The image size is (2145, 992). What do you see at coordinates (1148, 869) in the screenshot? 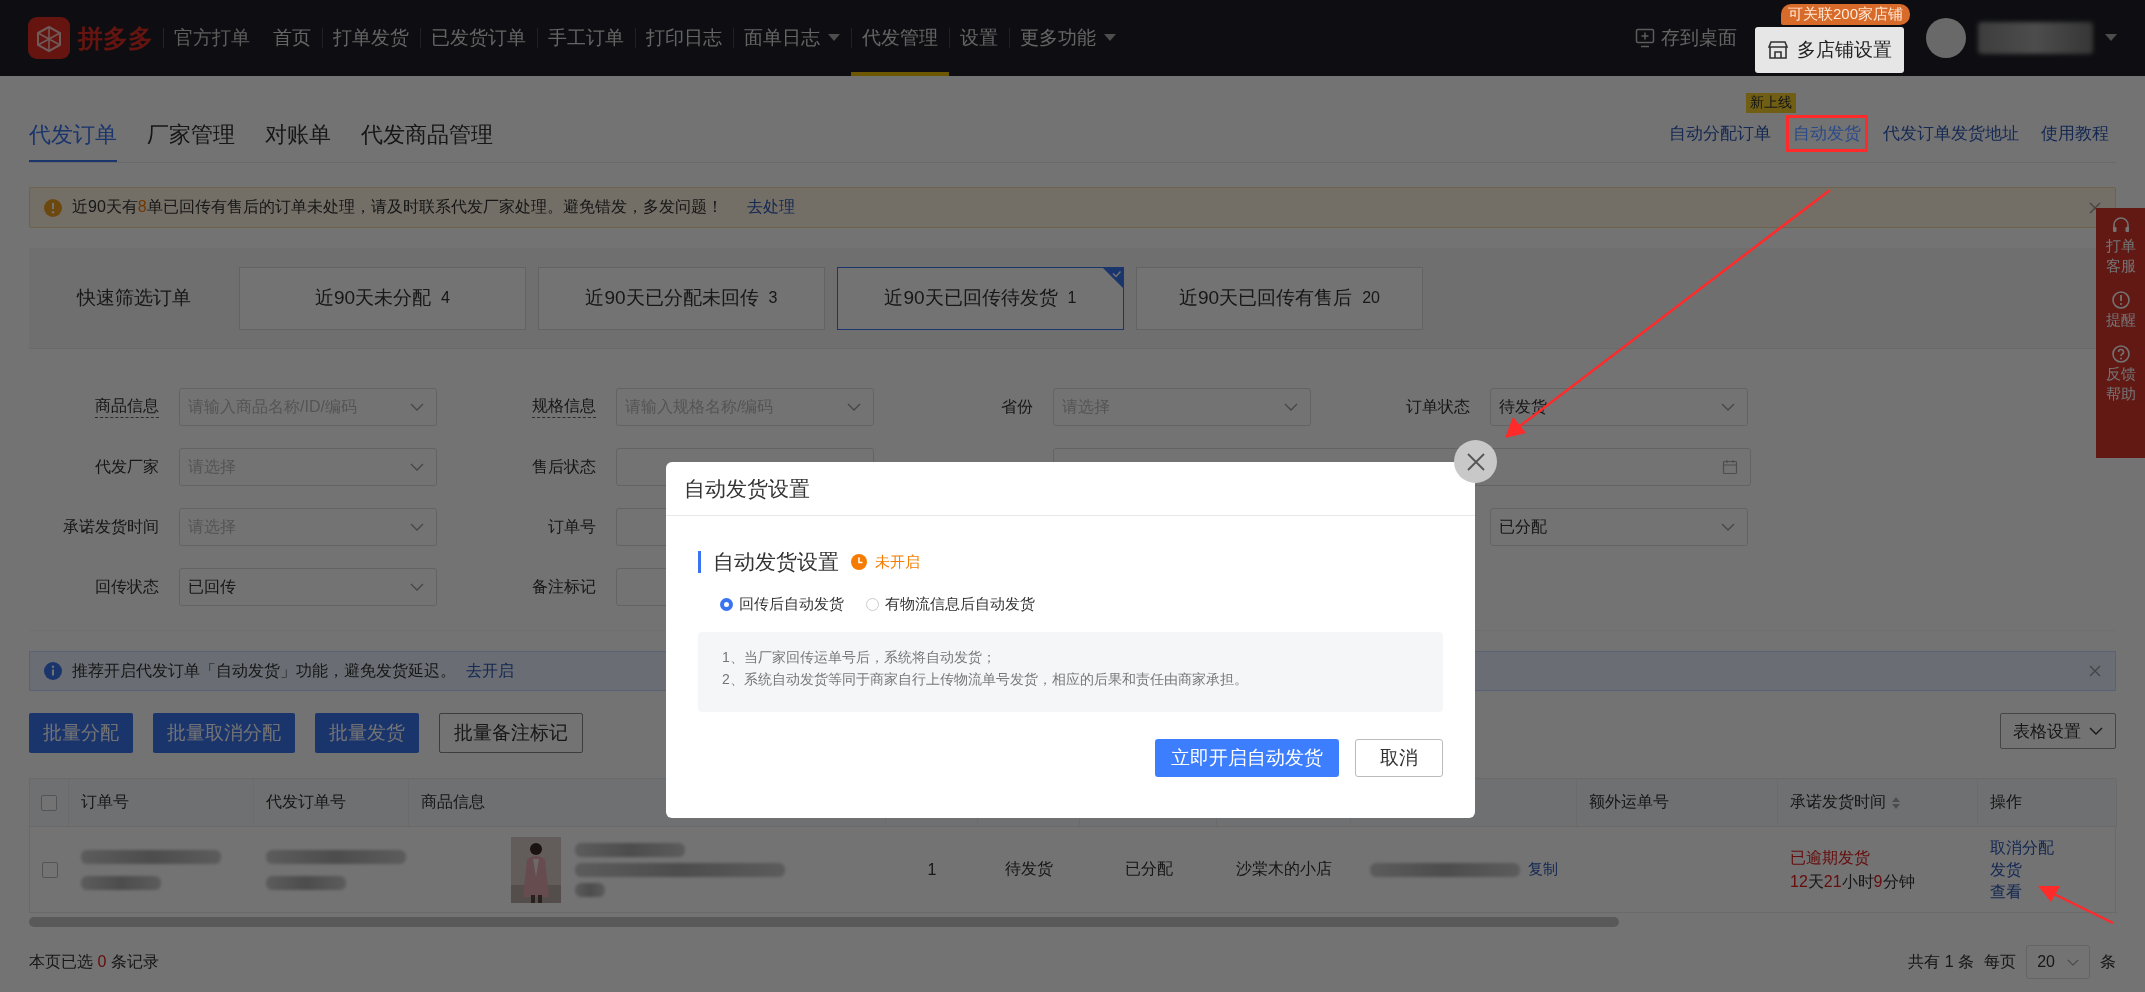
I see `table-cell-text: 已分配` at bounding box center [1148, 869].